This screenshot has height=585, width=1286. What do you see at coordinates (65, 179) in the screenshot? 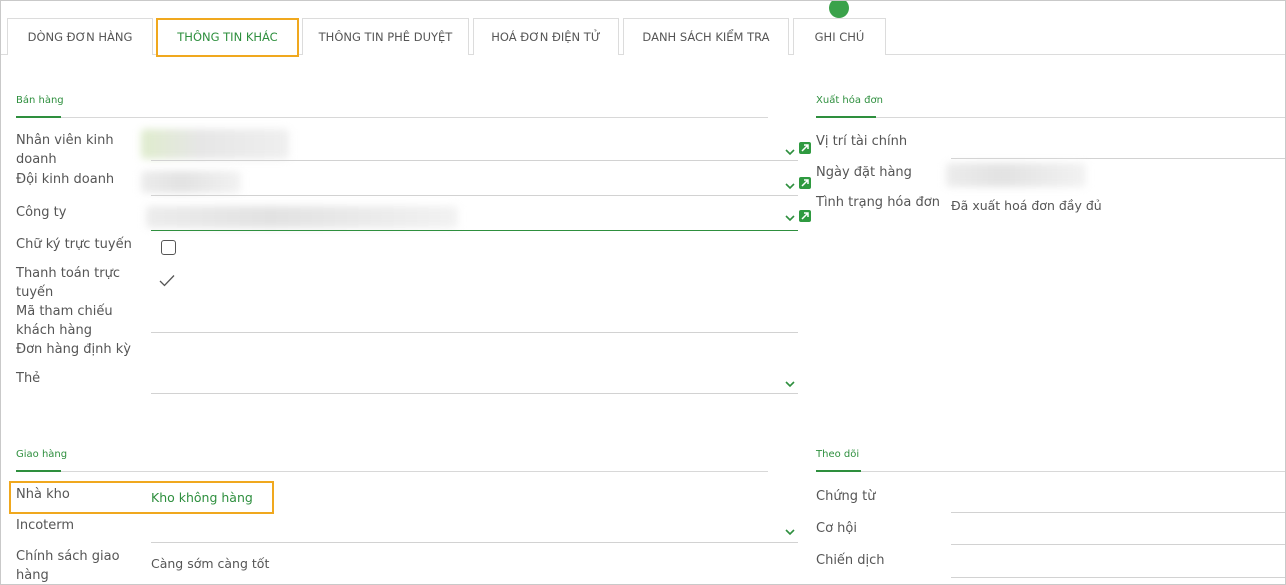
I see `sales-team-label: Đội kinh doanh` at bounding box center [65, 179].